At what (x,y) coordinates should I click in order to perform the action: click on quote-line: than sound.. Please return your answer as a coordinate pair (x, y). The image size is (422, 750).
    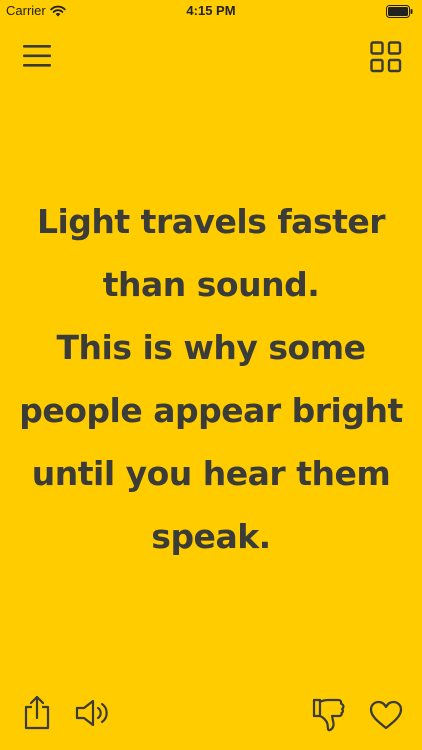
    Looking at the image, I should click on (211, 284).